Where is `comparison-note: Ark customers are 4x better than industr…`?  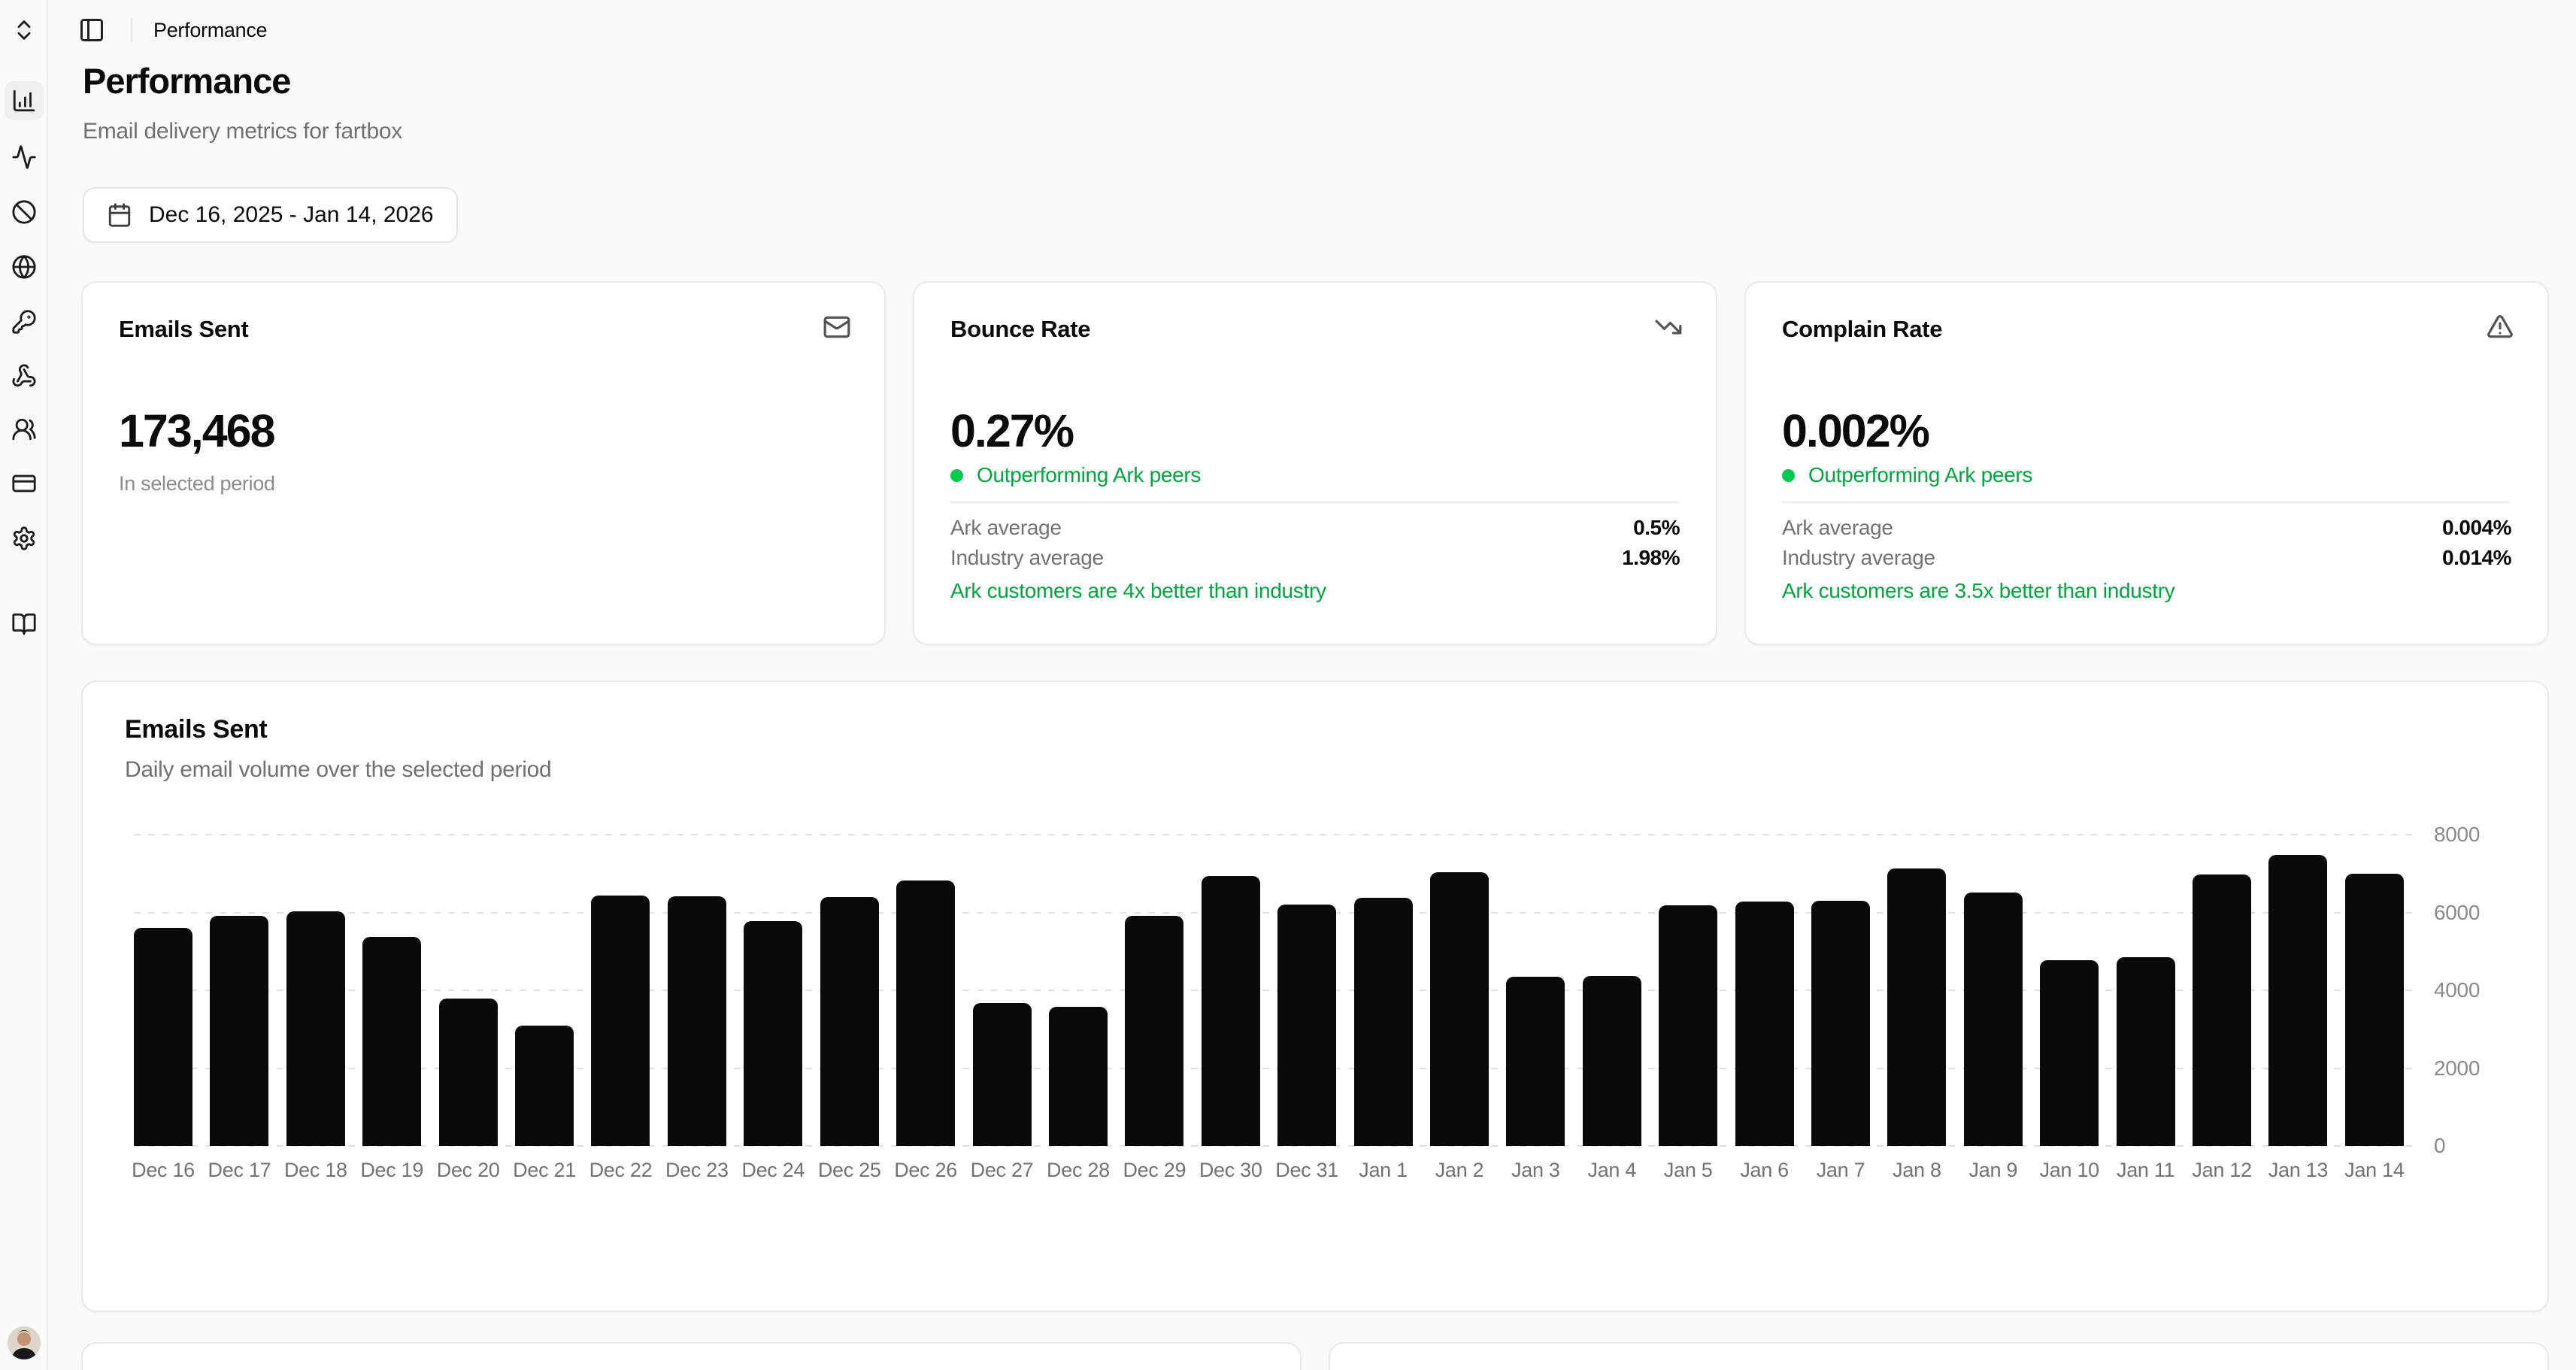 comparison-note: Ark customers are 4x better than industr… is located at coordinates (1138, 591).